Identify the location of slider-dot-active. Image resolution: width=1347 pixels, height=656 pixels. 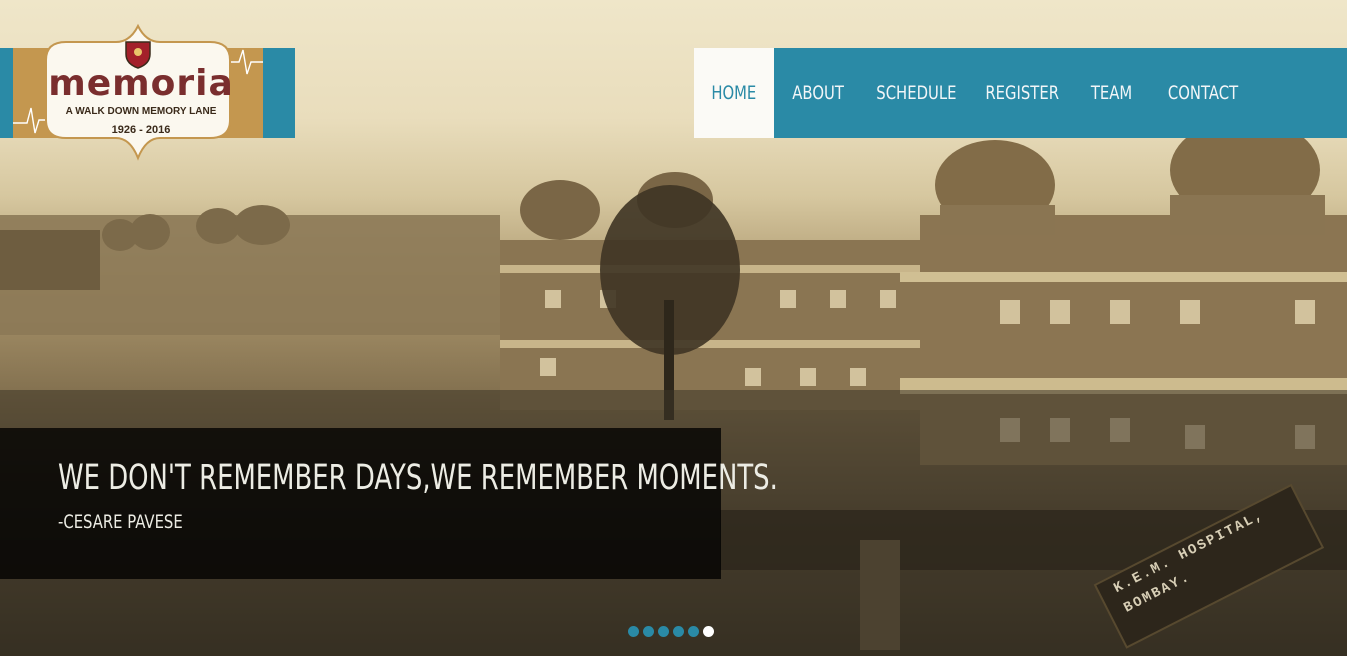
(708, 631).